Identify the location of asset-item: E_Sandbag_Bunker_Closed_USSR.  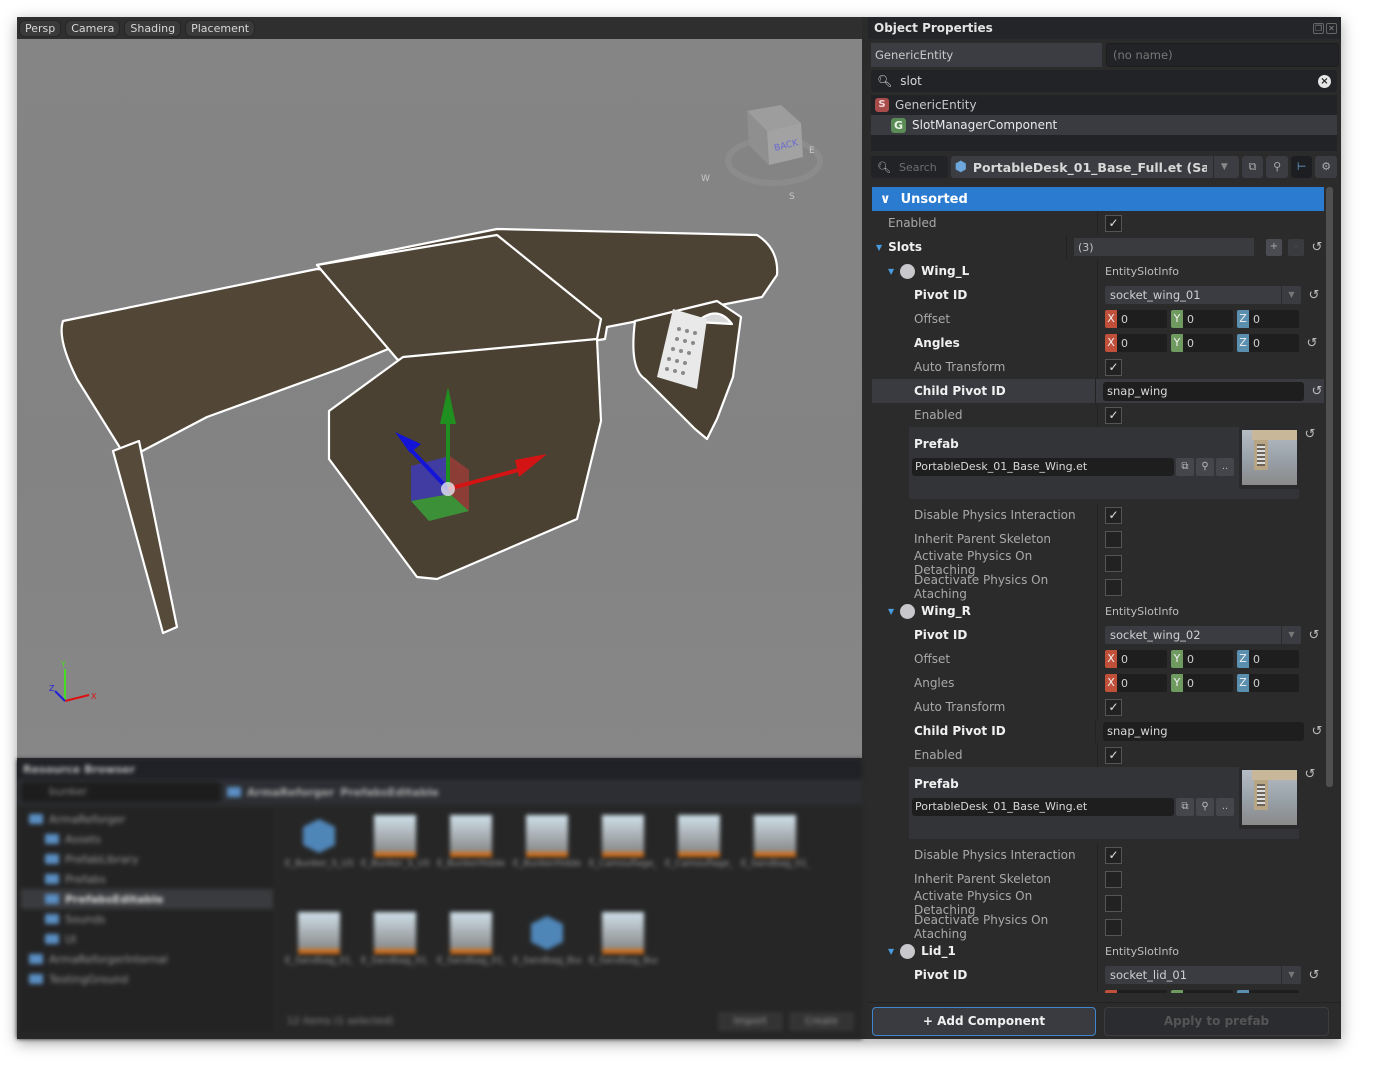
(623, 958).